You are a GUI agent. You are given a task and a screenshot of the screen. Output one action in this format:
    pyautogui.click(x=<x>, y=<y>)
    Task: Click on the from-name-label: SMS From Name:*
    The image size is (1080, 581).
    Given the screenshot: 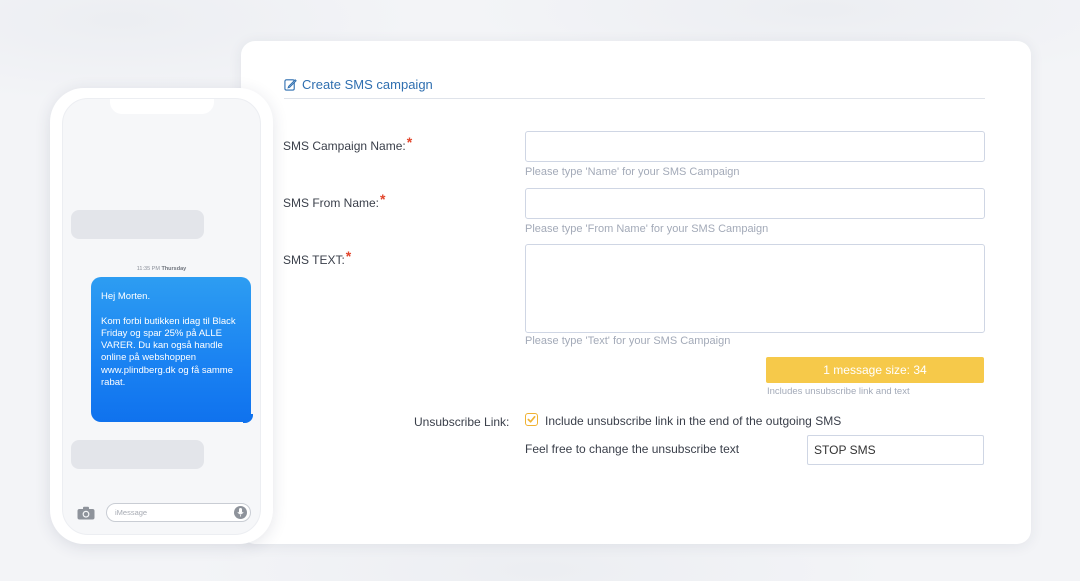 What is the action you would take?
    pyautogui.click(x=334, y=200)
    